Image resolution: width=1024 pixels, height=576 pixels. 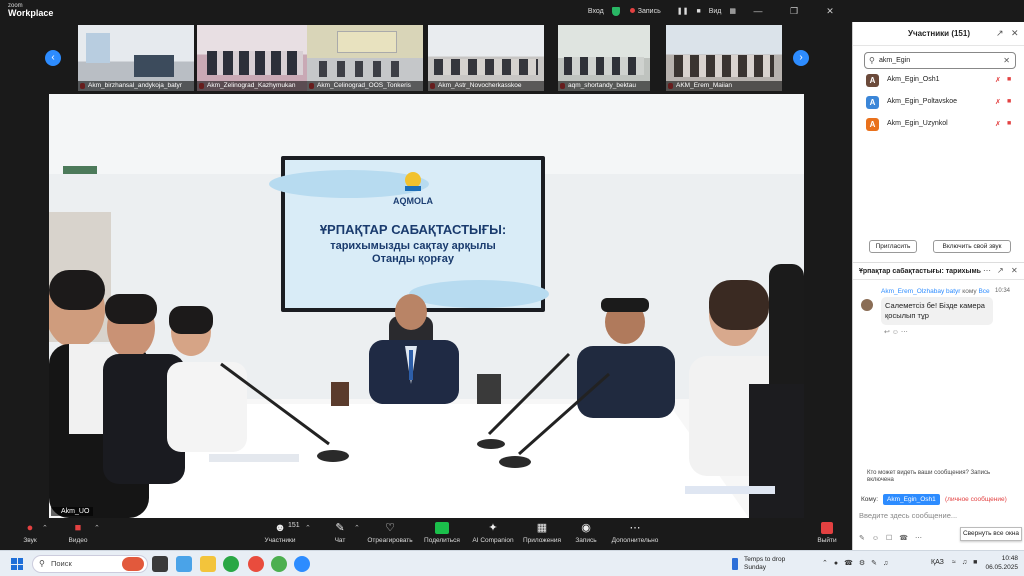 What do you see at coordinates (942, 104) in the screenshot?
I see `participant-row: A Akm_Egin_Poltavskoe ✗ ■` at bounding box center [942, 104].